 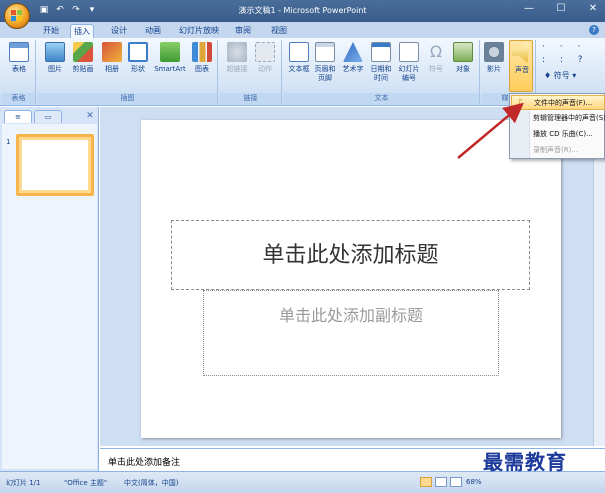 I want to click on object-icon, so click(x=463, y=52).